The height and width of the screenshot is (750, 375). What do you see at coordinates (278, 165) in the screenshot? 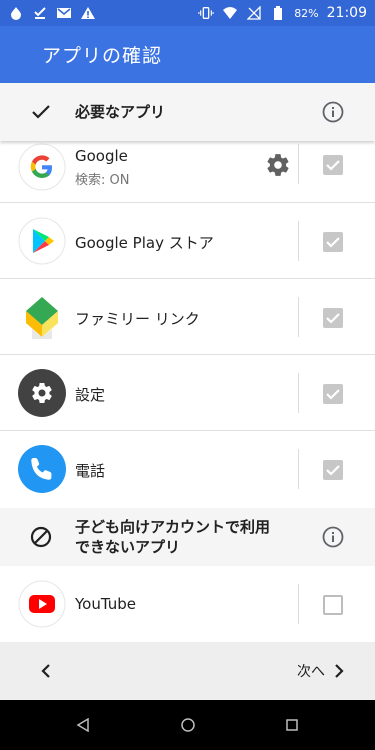
I see `gear-icon` at bounding box center [278, 165].